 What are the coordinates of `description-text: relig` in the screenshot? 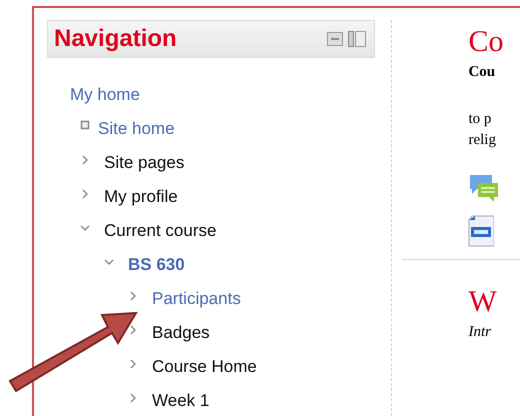 It's located at (482, 140).